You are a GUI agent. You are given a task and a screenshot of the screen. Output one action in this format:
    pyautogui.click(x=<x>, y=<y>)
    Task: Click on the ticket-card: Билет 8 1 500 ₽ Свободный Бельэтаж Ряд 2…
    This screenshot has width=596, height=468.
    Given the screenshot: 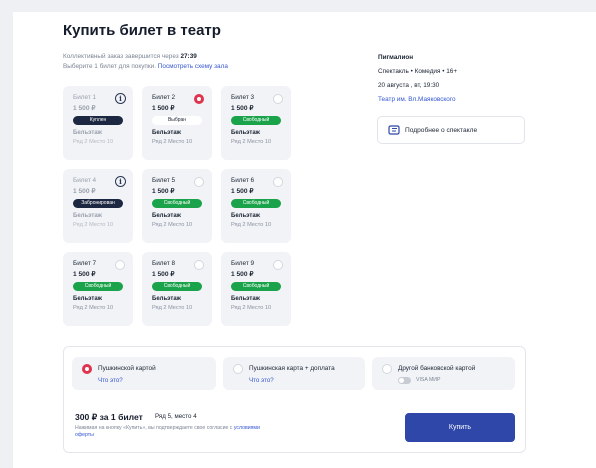 What is the action you would take?
    pyautogui.click(x=177, y=289)
    